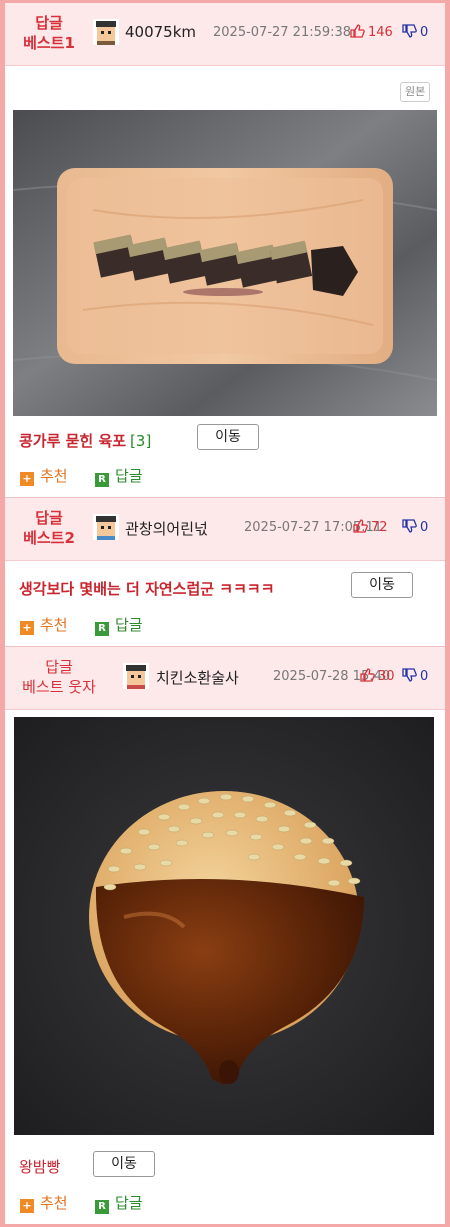 The height and width of the screenshot is (1227, 450). I want to click on original-image-button: 원본, so click(415, 92).